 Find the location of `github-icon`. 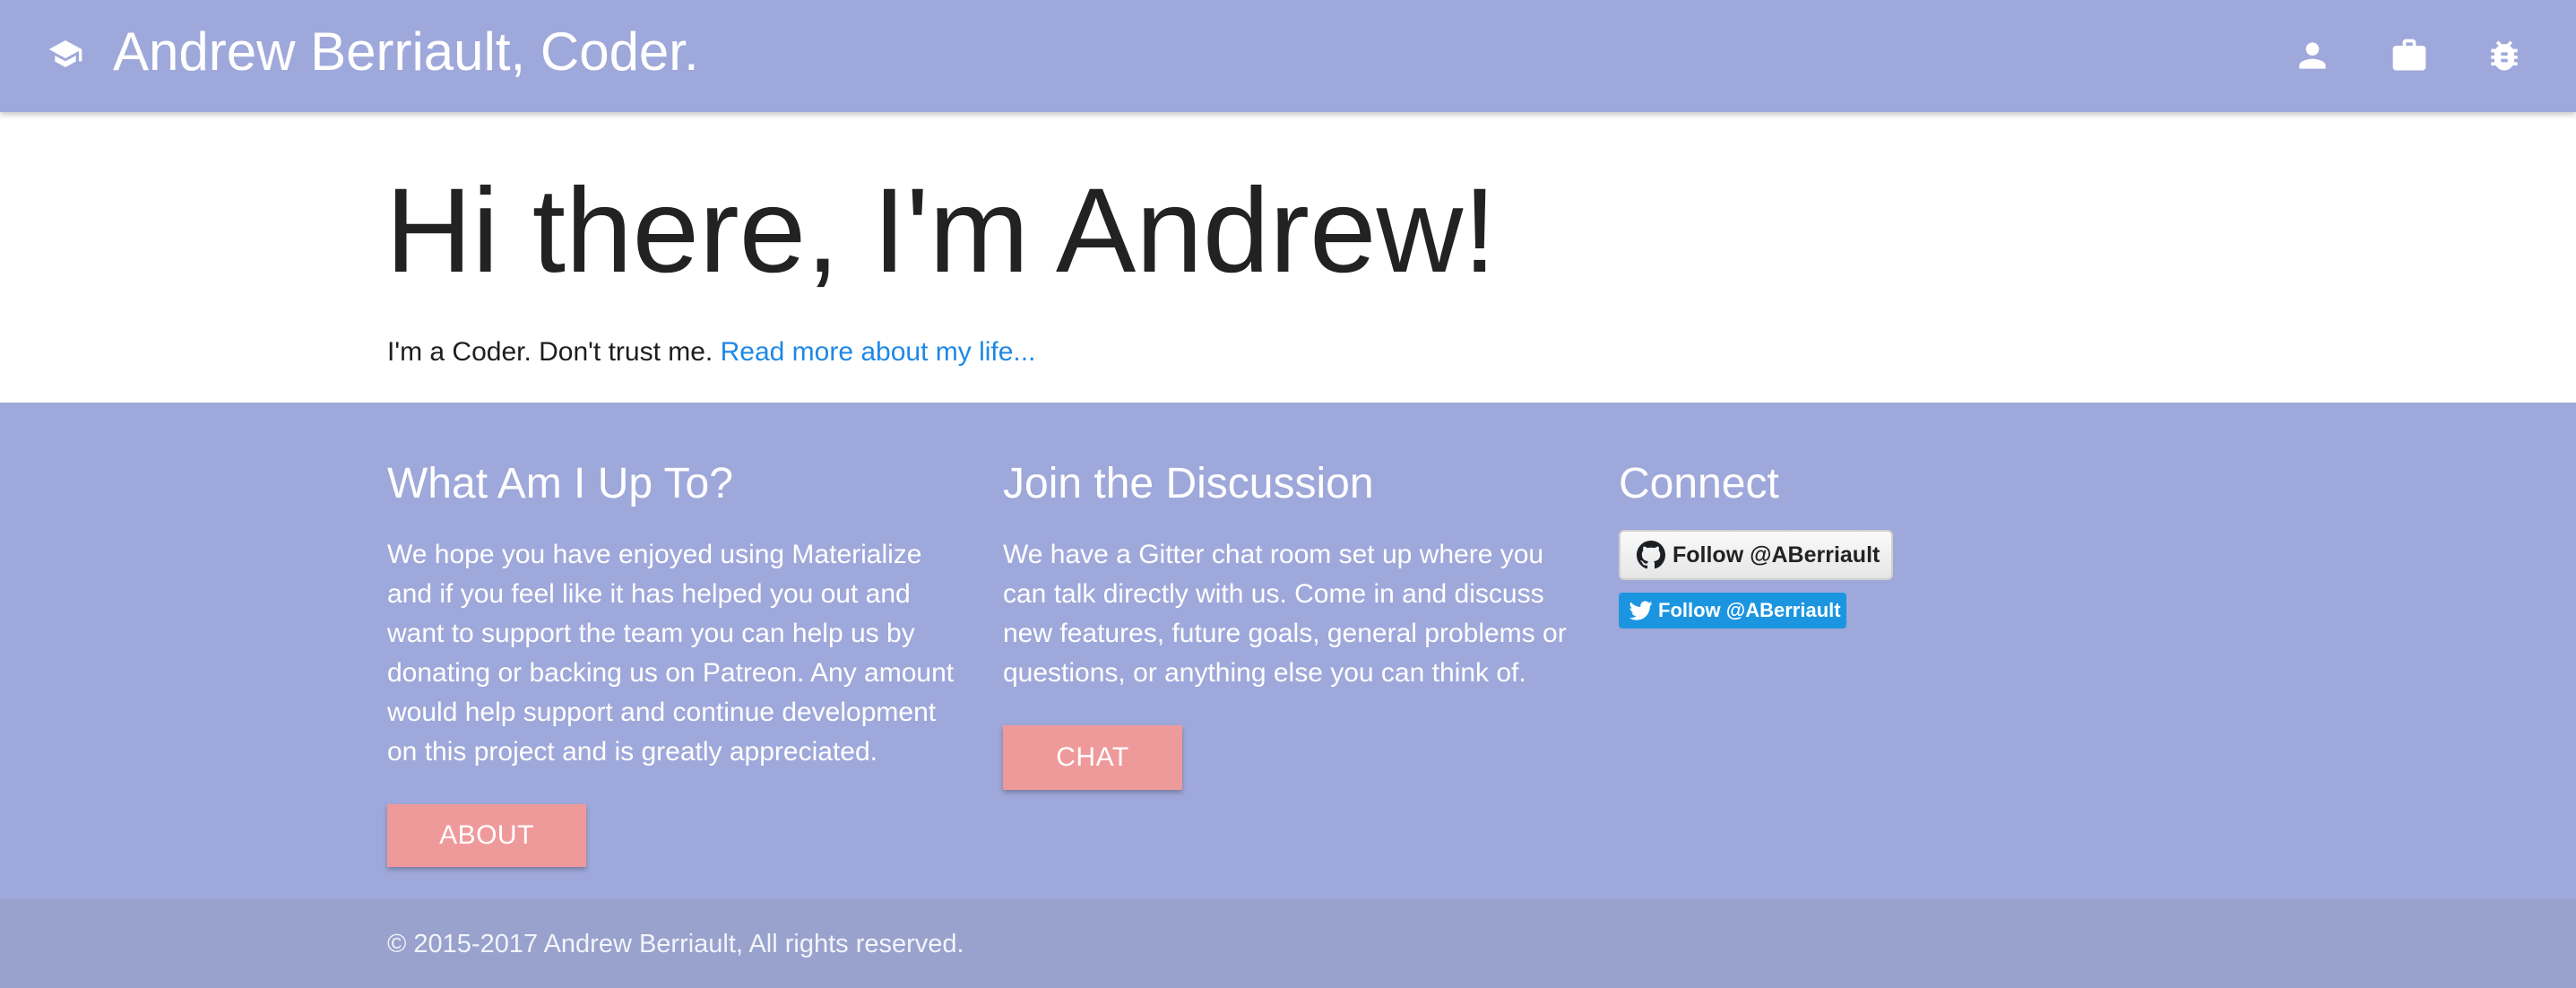

github-icon is located at coordinates (1651, 555).